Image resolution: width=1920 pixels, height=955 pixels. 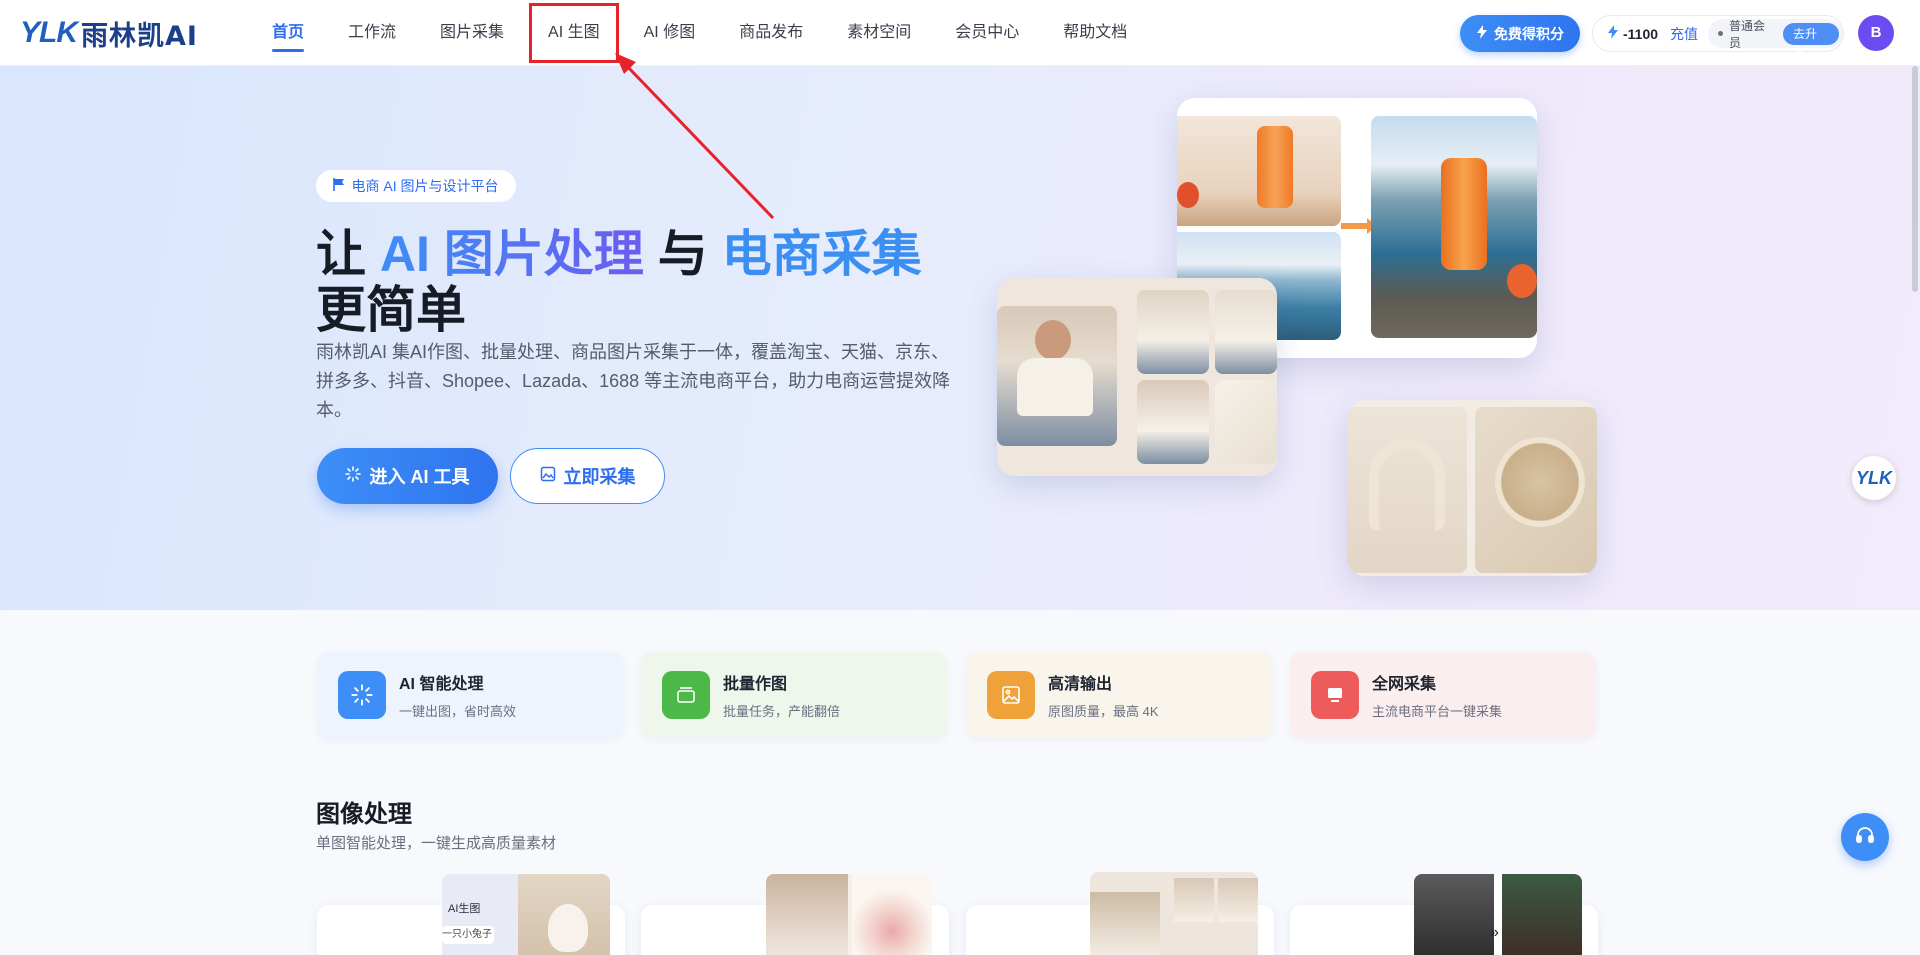 What do you see at coordinates (1641, 33) in the screenshot?
I see `points-value: -1100` at bounding box center [1641, 33].